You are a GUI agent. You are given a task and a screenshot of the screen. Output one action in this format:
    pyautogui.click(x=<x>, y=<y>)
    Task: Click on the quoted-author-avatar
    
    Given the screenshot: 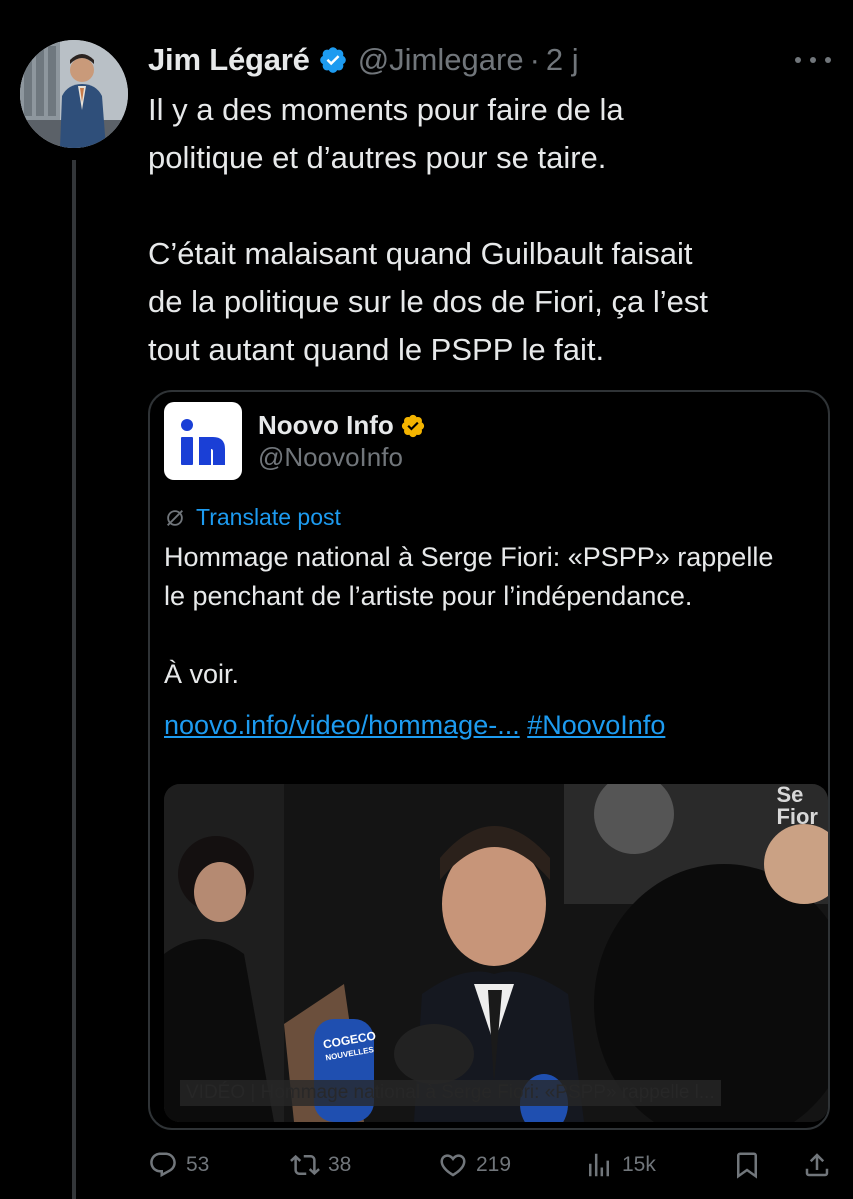 What is the action you would take?
    pyautogui.click(x=203, y=441)
    